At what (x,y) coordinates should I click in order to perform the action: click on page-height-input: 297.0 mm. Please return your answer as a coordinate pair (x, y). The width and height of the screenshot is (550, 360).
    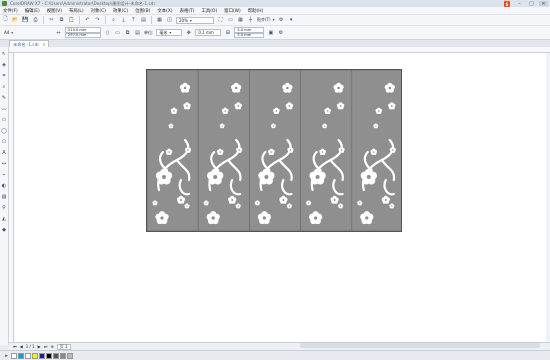
    Looking at the image, I should click on (83, 35).